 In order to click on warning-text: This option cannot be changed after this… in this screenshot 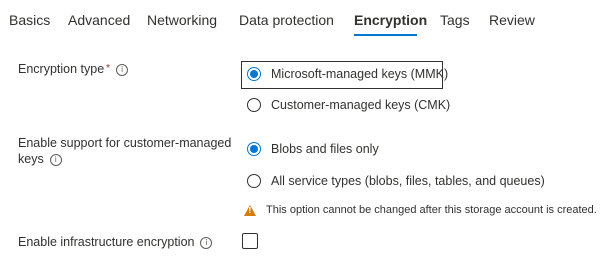, I will do `click(431, 210)`.